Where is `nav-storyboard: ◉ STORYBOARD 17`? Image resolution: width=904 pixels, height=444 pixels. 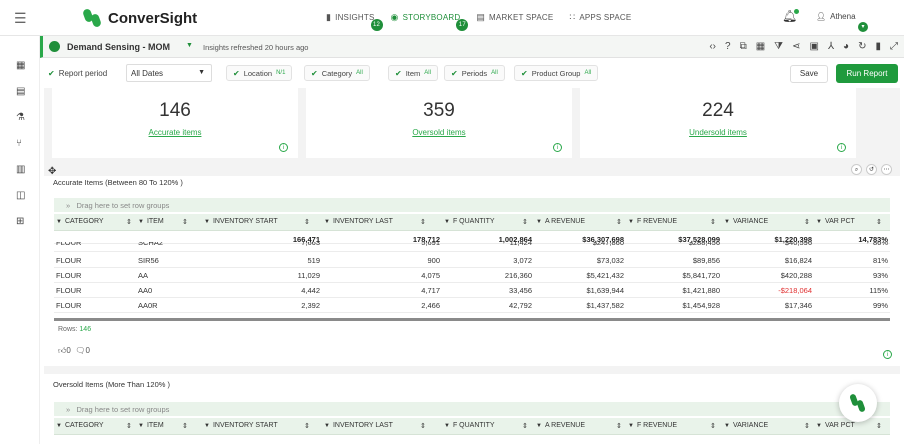 nav-storyboard: ◉ STORYBOARD 17 is located at coordinates (430, 21).